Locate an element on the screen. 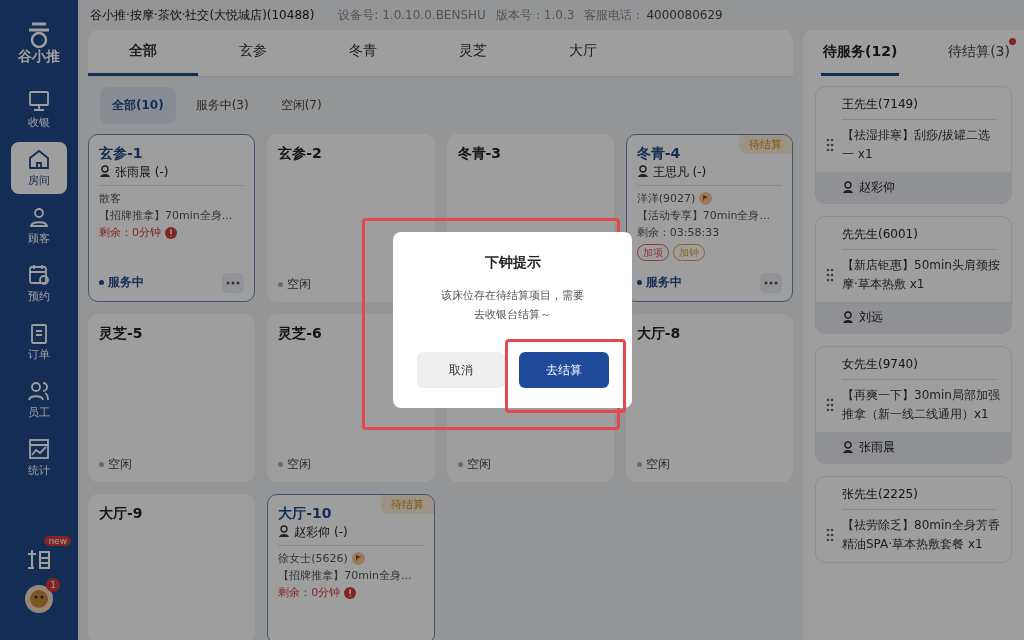 The height and width of the screenshot is (640, 1024). service-name: 【再爽一下】30min局部加强推拿（新一线二线通用）x1 is located at coordinates (921, 405).